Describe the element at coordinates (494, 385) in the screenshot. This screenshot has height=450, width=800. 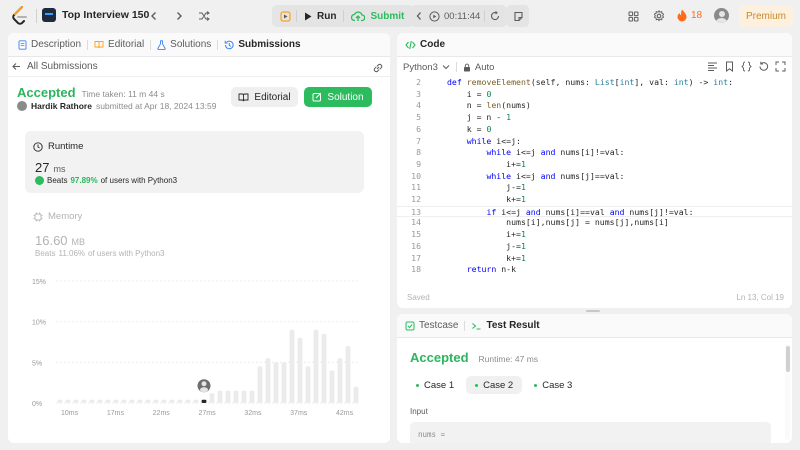
I see `case-tab-2: Case 2` at that location.